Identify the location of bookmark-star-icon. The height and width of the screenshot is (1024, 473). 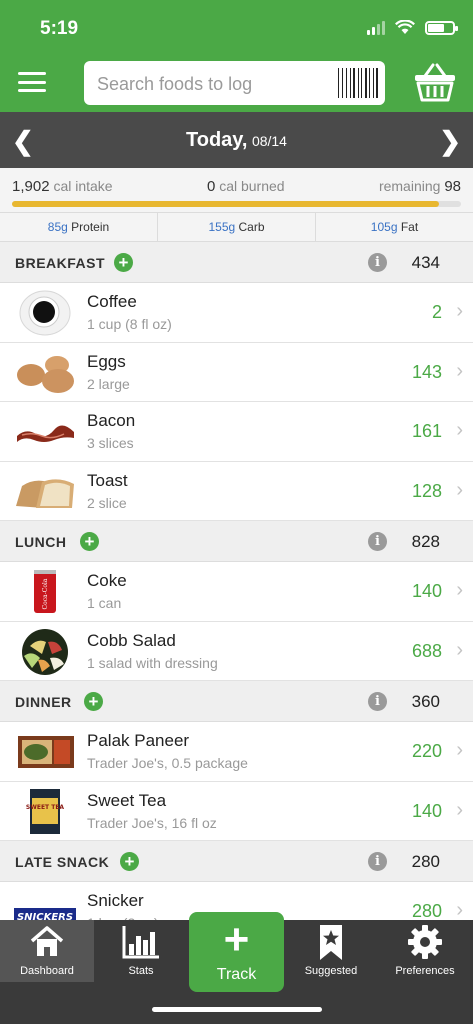
(331, 942).